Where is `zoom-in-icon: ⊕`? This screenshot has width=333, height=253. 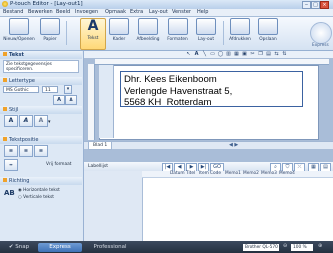
zoom-in-icon: ⊕ is located at coordinates (320, 246).